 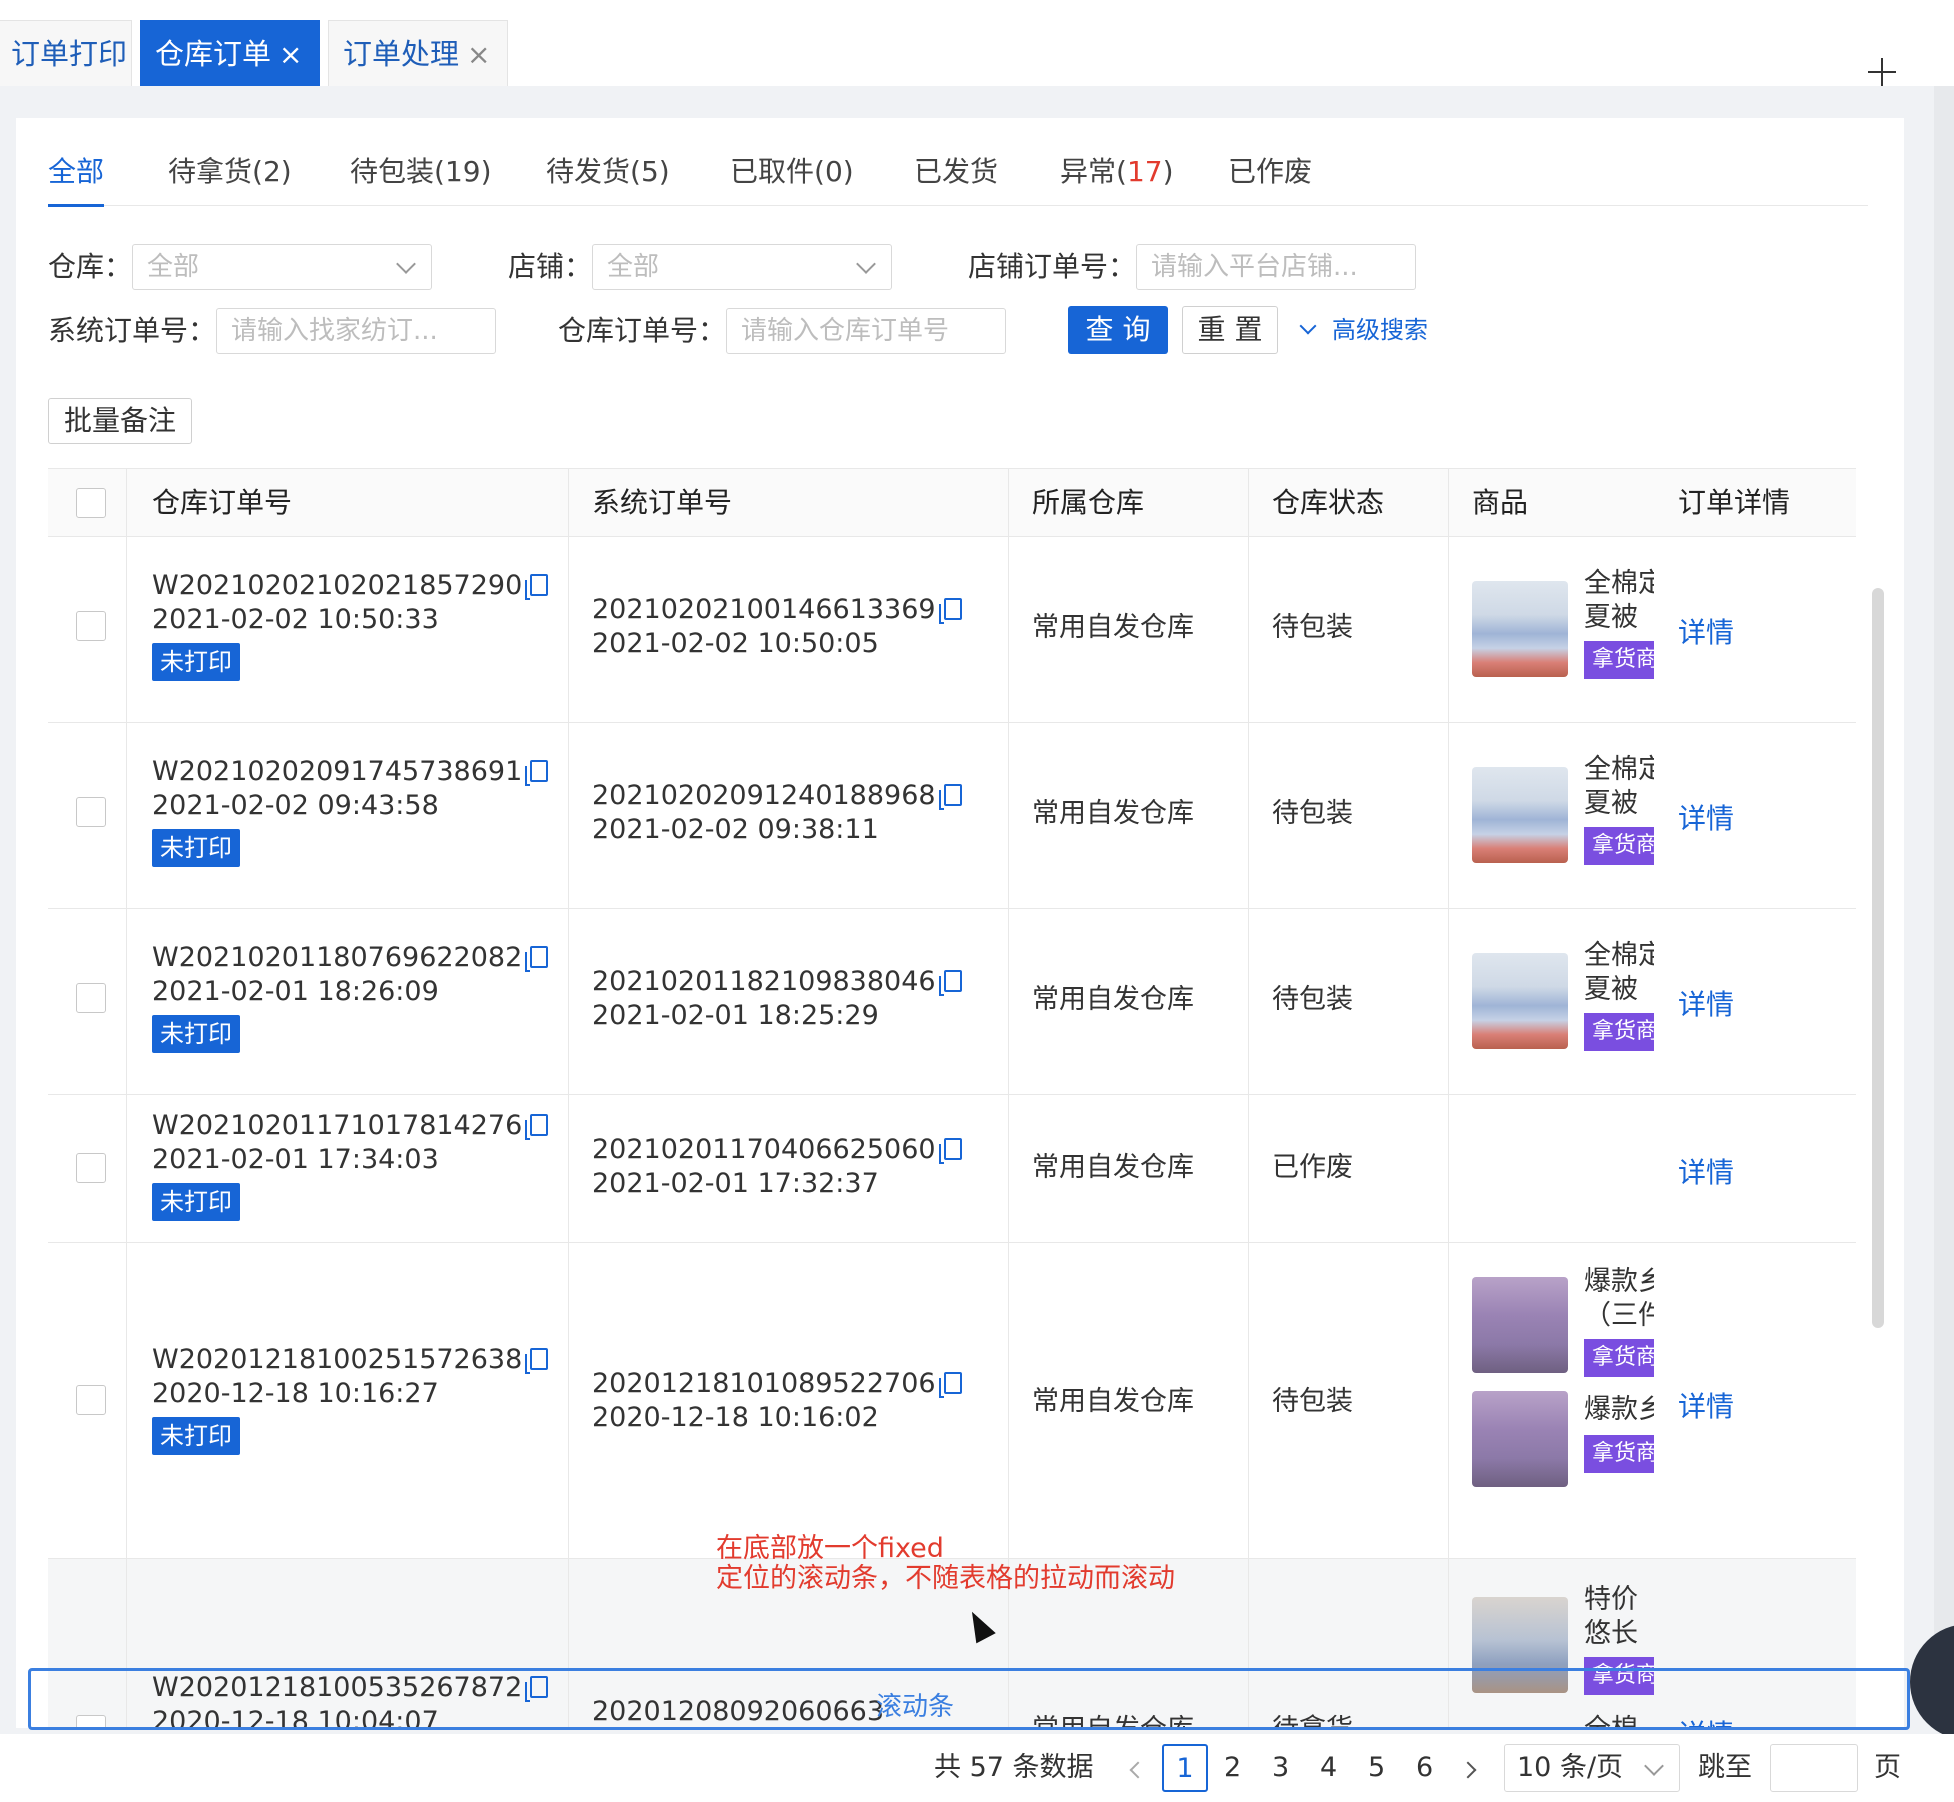 What do you see at coordinates (1328, 1768) in the screenshot?
I see `page-button-4: 4` at bounding box center [1328, 1768].